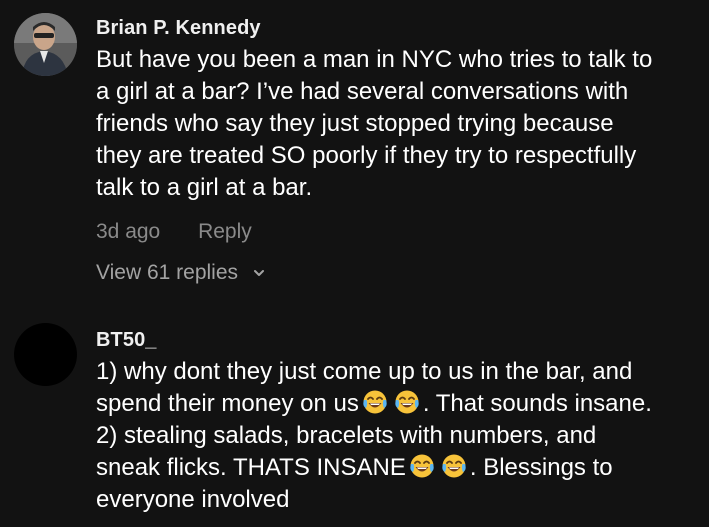 This screenshot has width=709, height=527. What do you see at coordinates (227, 403) in the screenshot?
I see `comment-text-fragment: spend their money on us` at bounding box center [227, 403].